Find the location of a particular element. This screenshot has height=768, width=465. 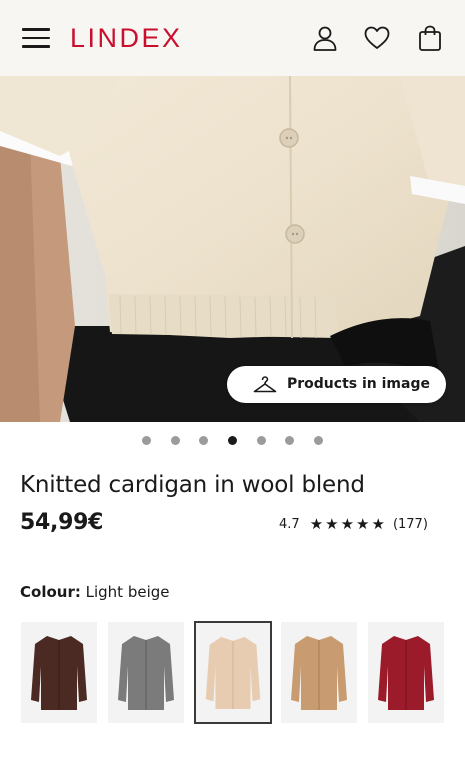

rating-stars-icon: ★★★★★ is located at coordinates (348, 524).